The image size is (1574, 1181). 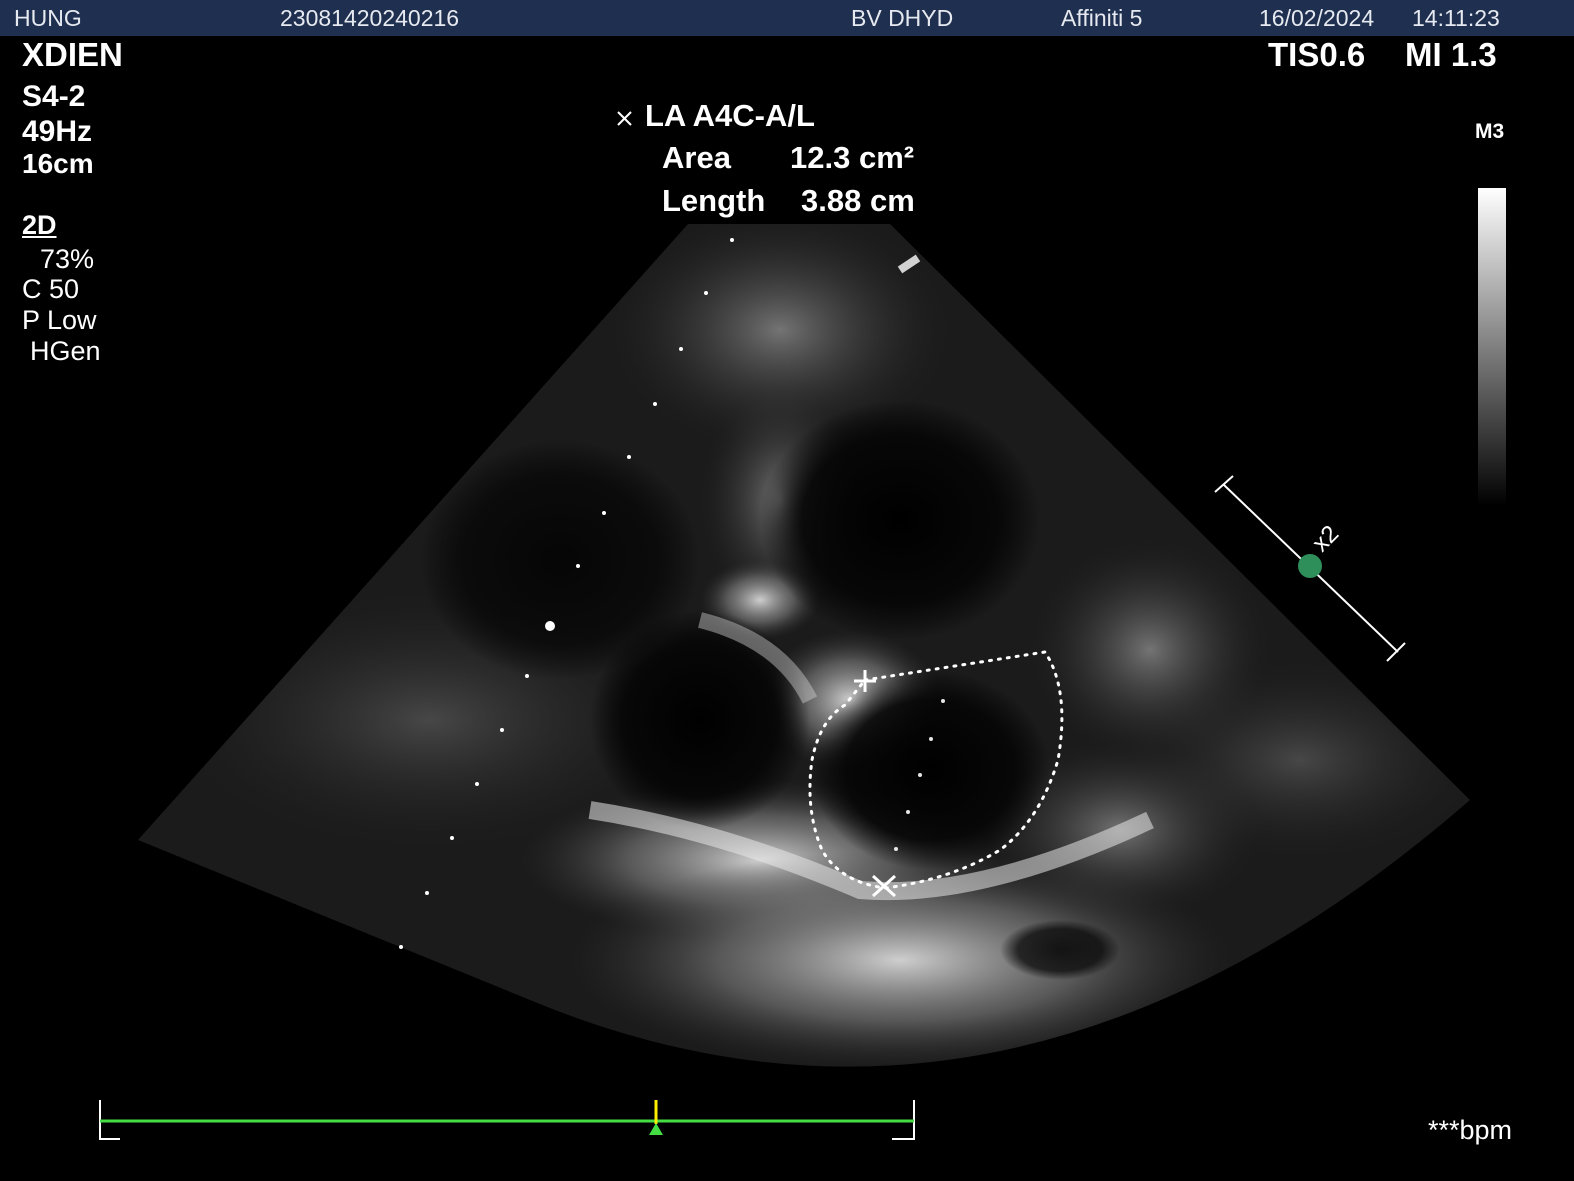 I want to click on mode-label: 2D, so click(x=39, y=225).